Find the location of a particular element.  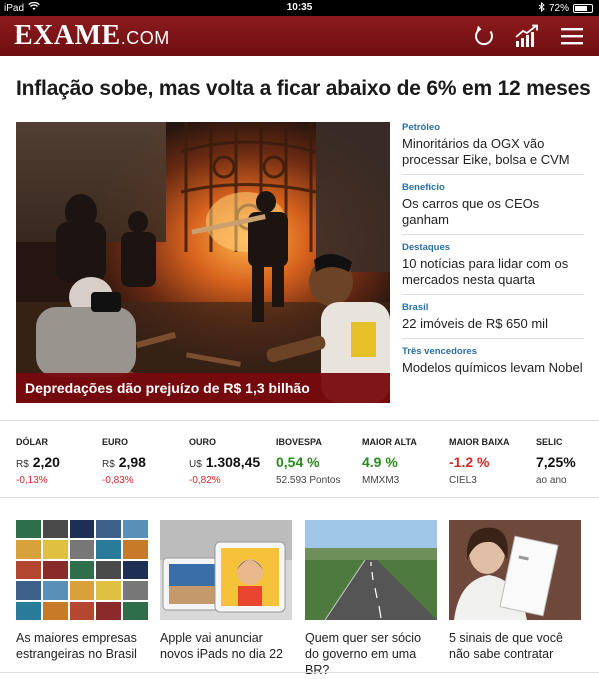

market-change: -0,13% is located at coordinates (32, 480).